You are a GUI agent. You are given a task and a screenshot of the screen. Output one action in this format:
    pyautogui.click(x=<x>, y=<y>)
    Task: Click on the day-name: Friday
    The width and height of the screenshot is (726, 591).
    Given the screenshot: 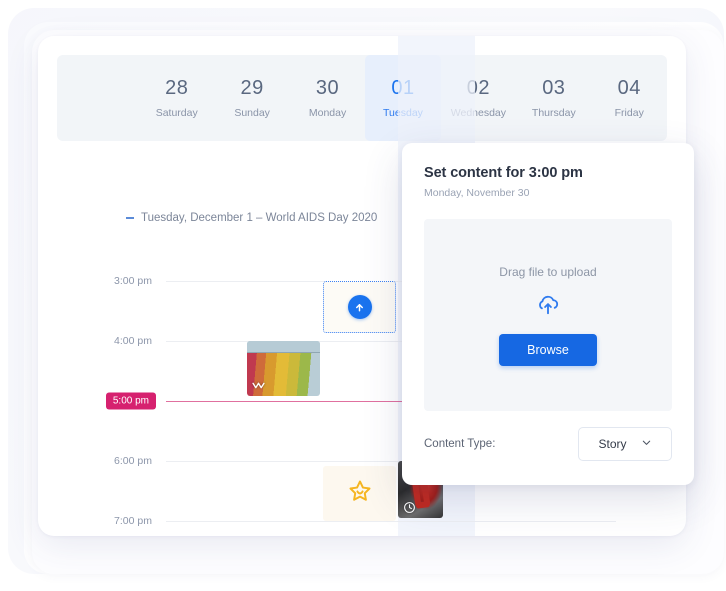 What is the action you would take?
    pyautogui.click(x=629, y=113)
    